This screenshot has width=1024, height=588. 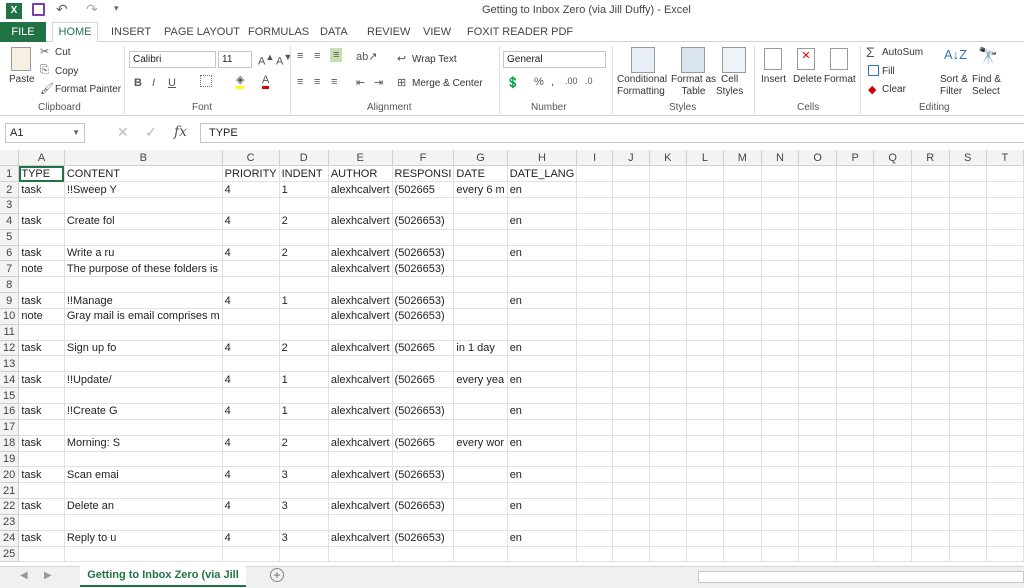 What do you see at coordinates (542, 190) in the screenshot?
I see `cell: en` at bounding box center [542, 190].